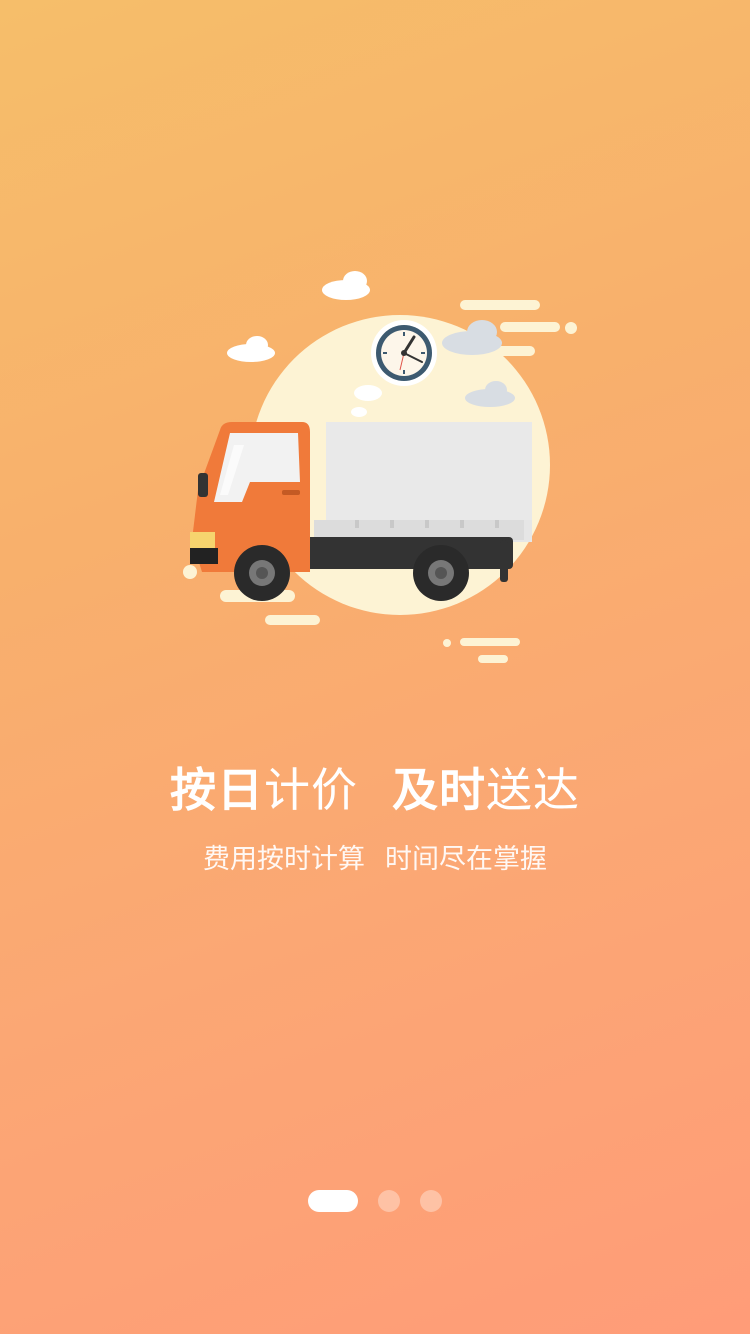 The image size is (750, 1334). What do you see at coordinates (217, 790) in the screenshot?
I see `headline-part1-bold: 按日` at bounding box center [217, 790].